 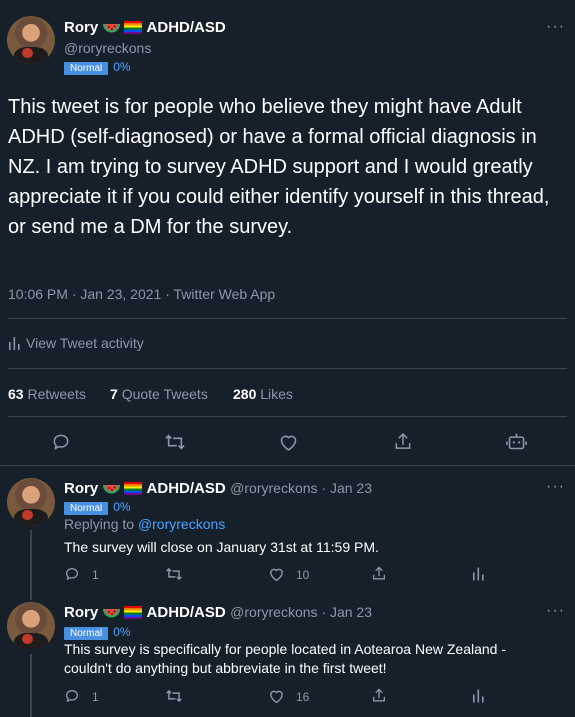 I want to click on author-suffix: ADHD/ASD, so click(x=186, y=27).